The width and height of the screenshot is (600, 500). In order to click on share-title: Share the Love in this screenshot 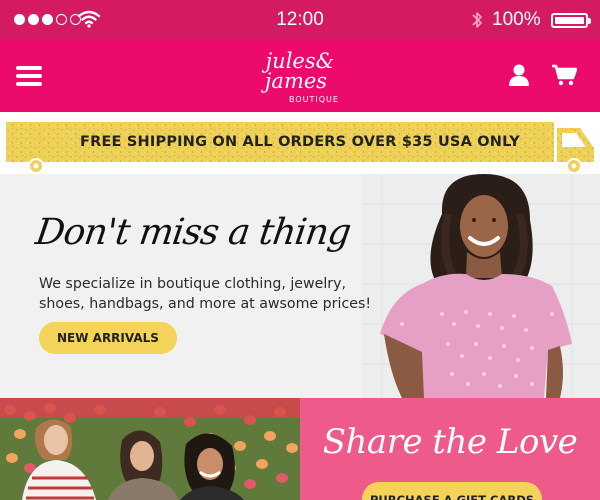, I will do `click(450, 442)`.